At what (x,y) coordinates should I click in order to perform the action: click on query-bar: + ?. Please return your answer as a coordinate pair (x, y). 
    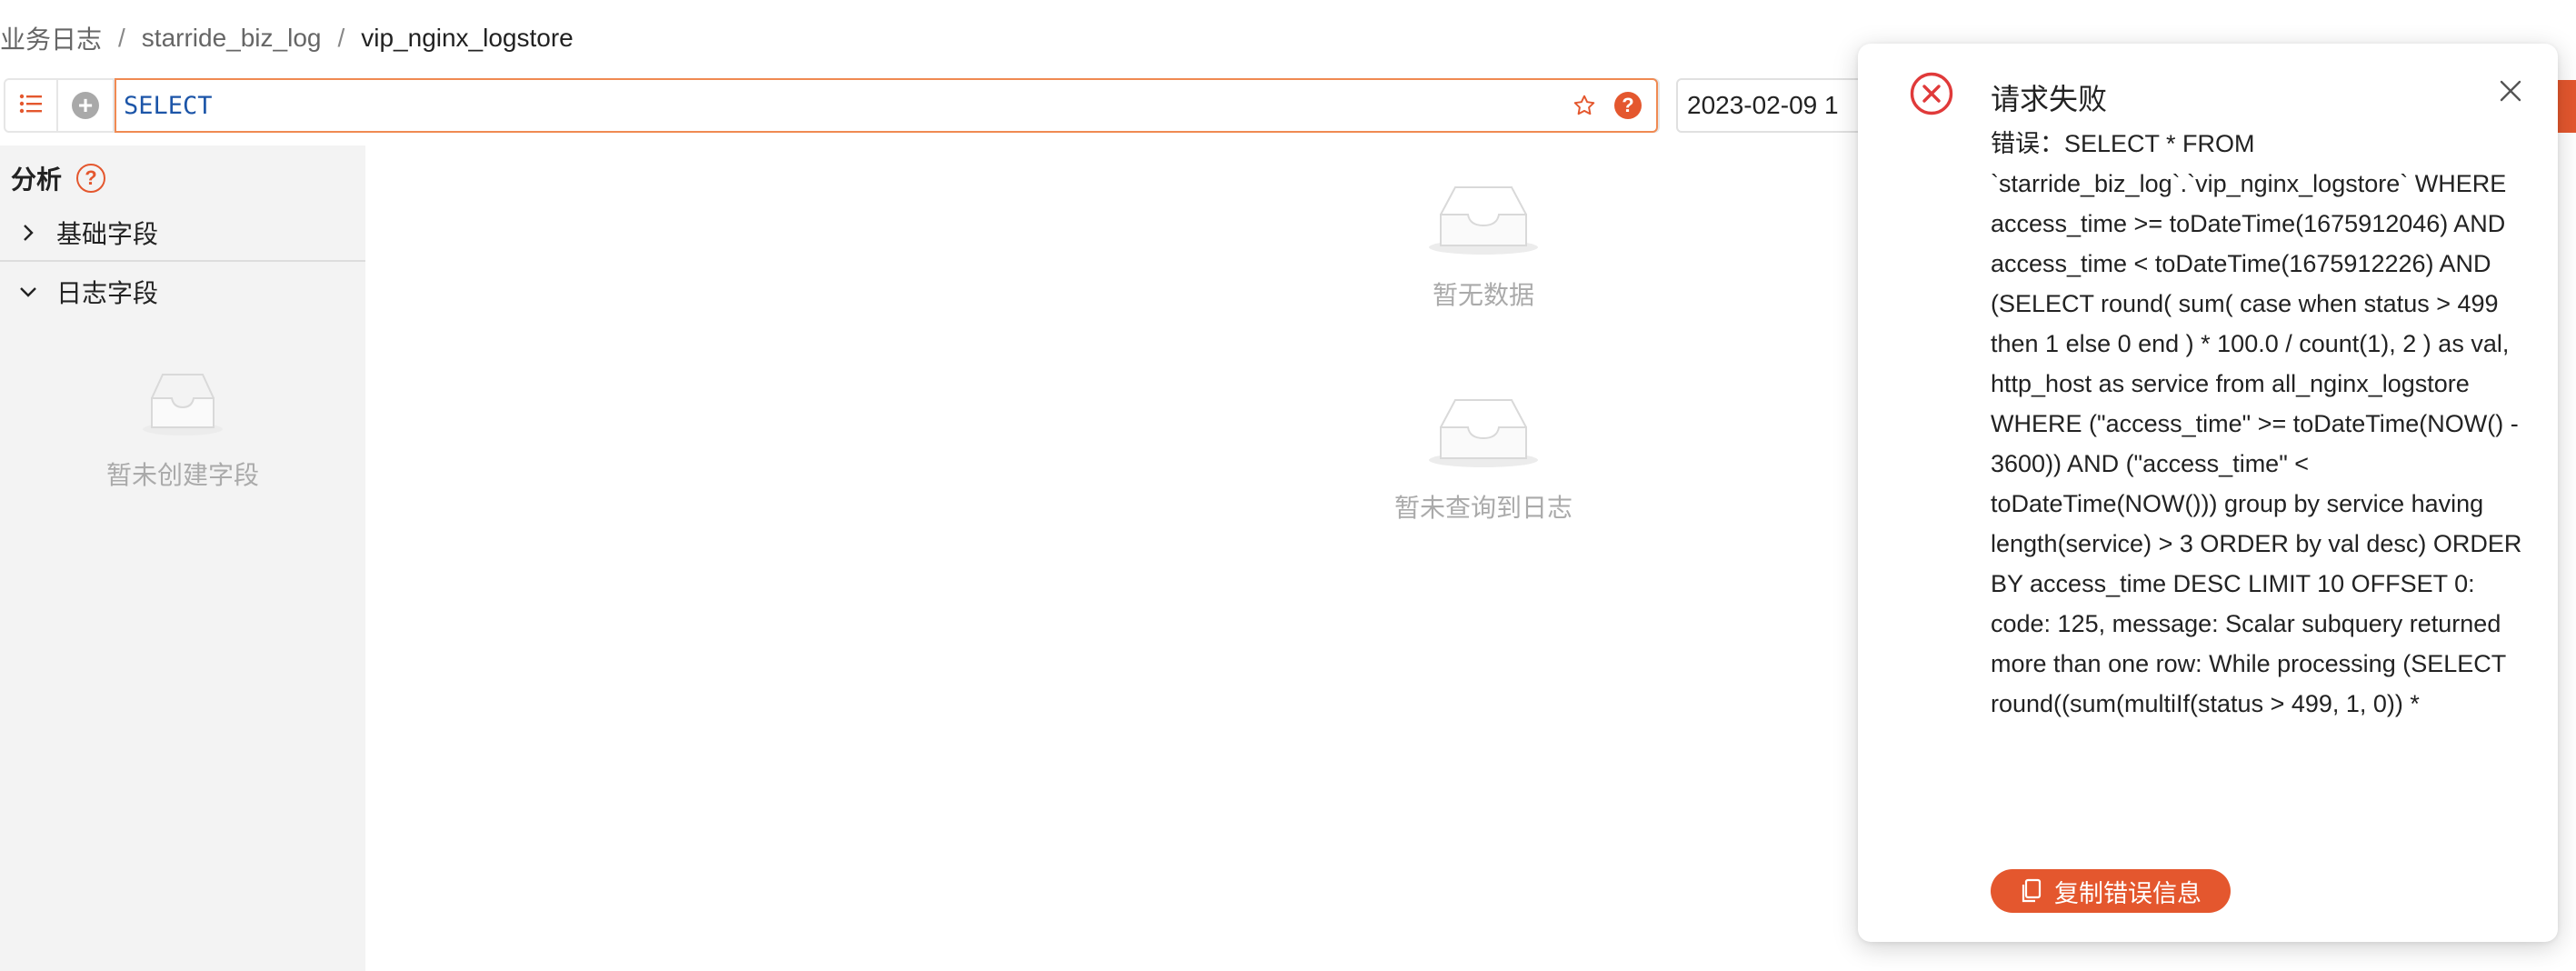
    Looking at the image, I should click on (832, 105).